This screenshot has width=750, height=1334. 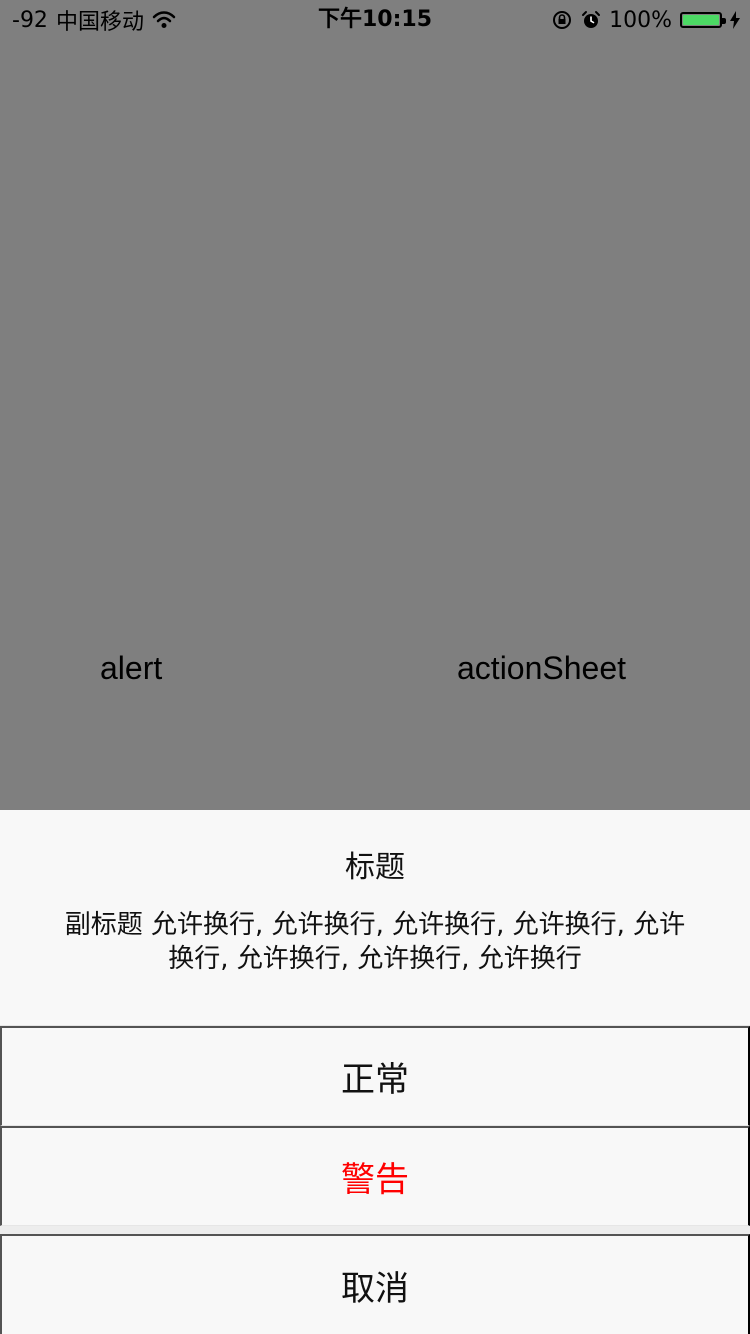 I want to click on battery-icon, so click(x=703, y=20).